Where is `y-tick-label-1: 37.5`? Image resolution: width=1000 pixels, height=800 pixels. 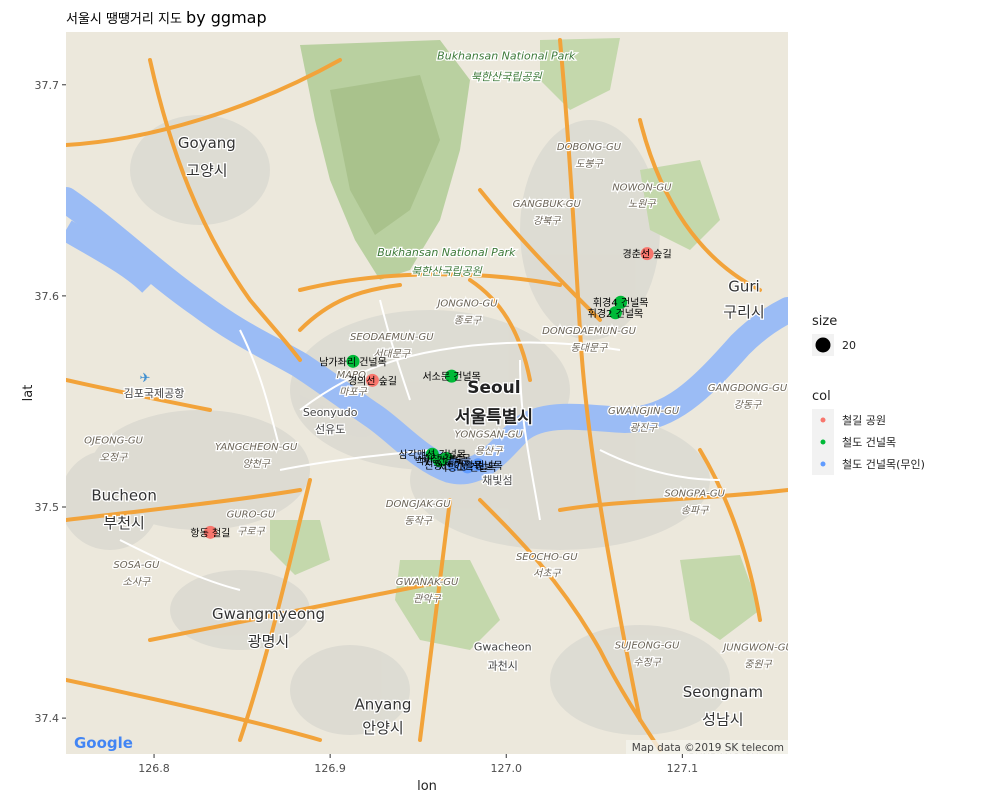 y-tick-label-1: 37.5 is located at coordinates (47, 507).